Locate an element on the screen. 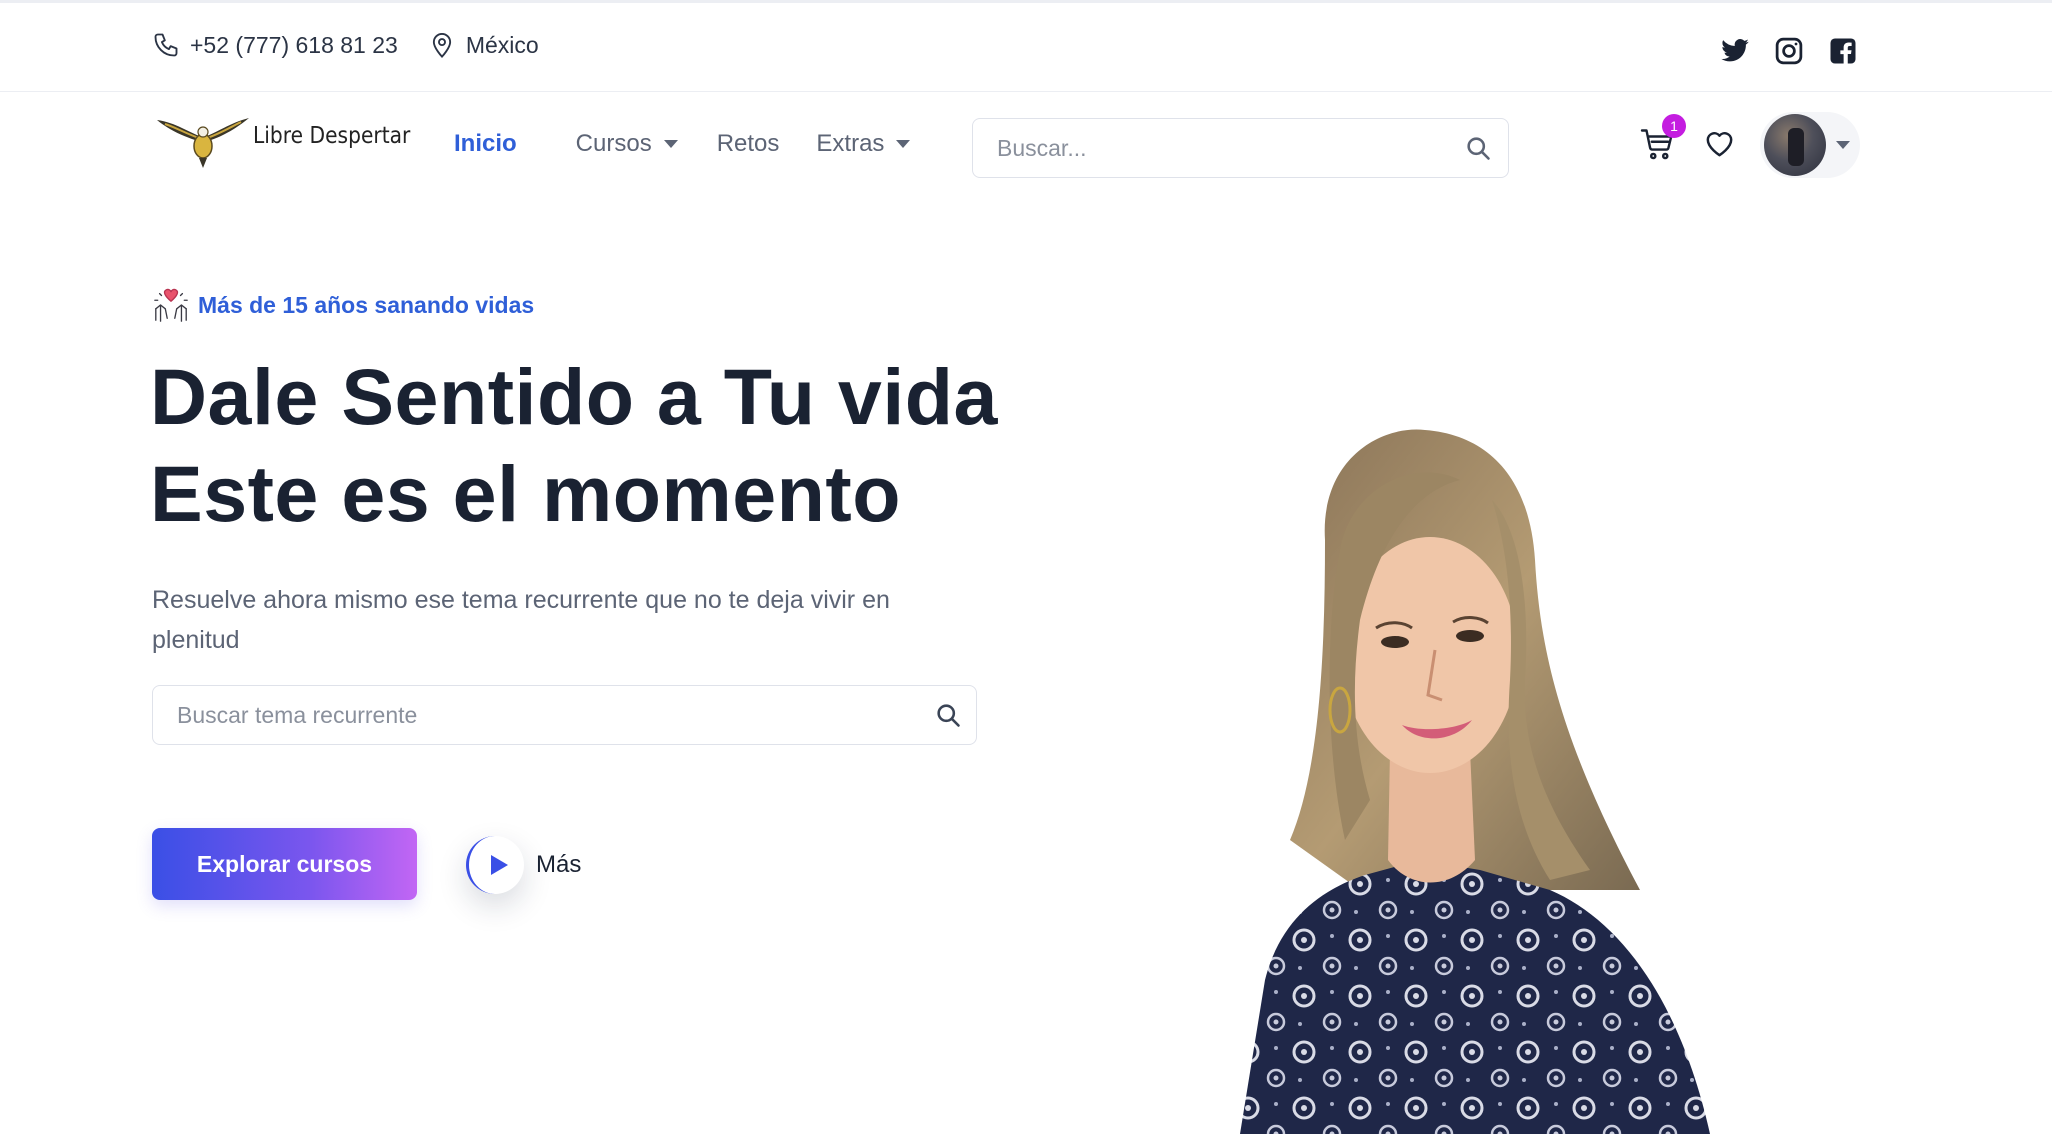 The width and height of the screenshot is (2052, 1141). headline-line-2: Este es el momento is located at coordinates (525, 493).